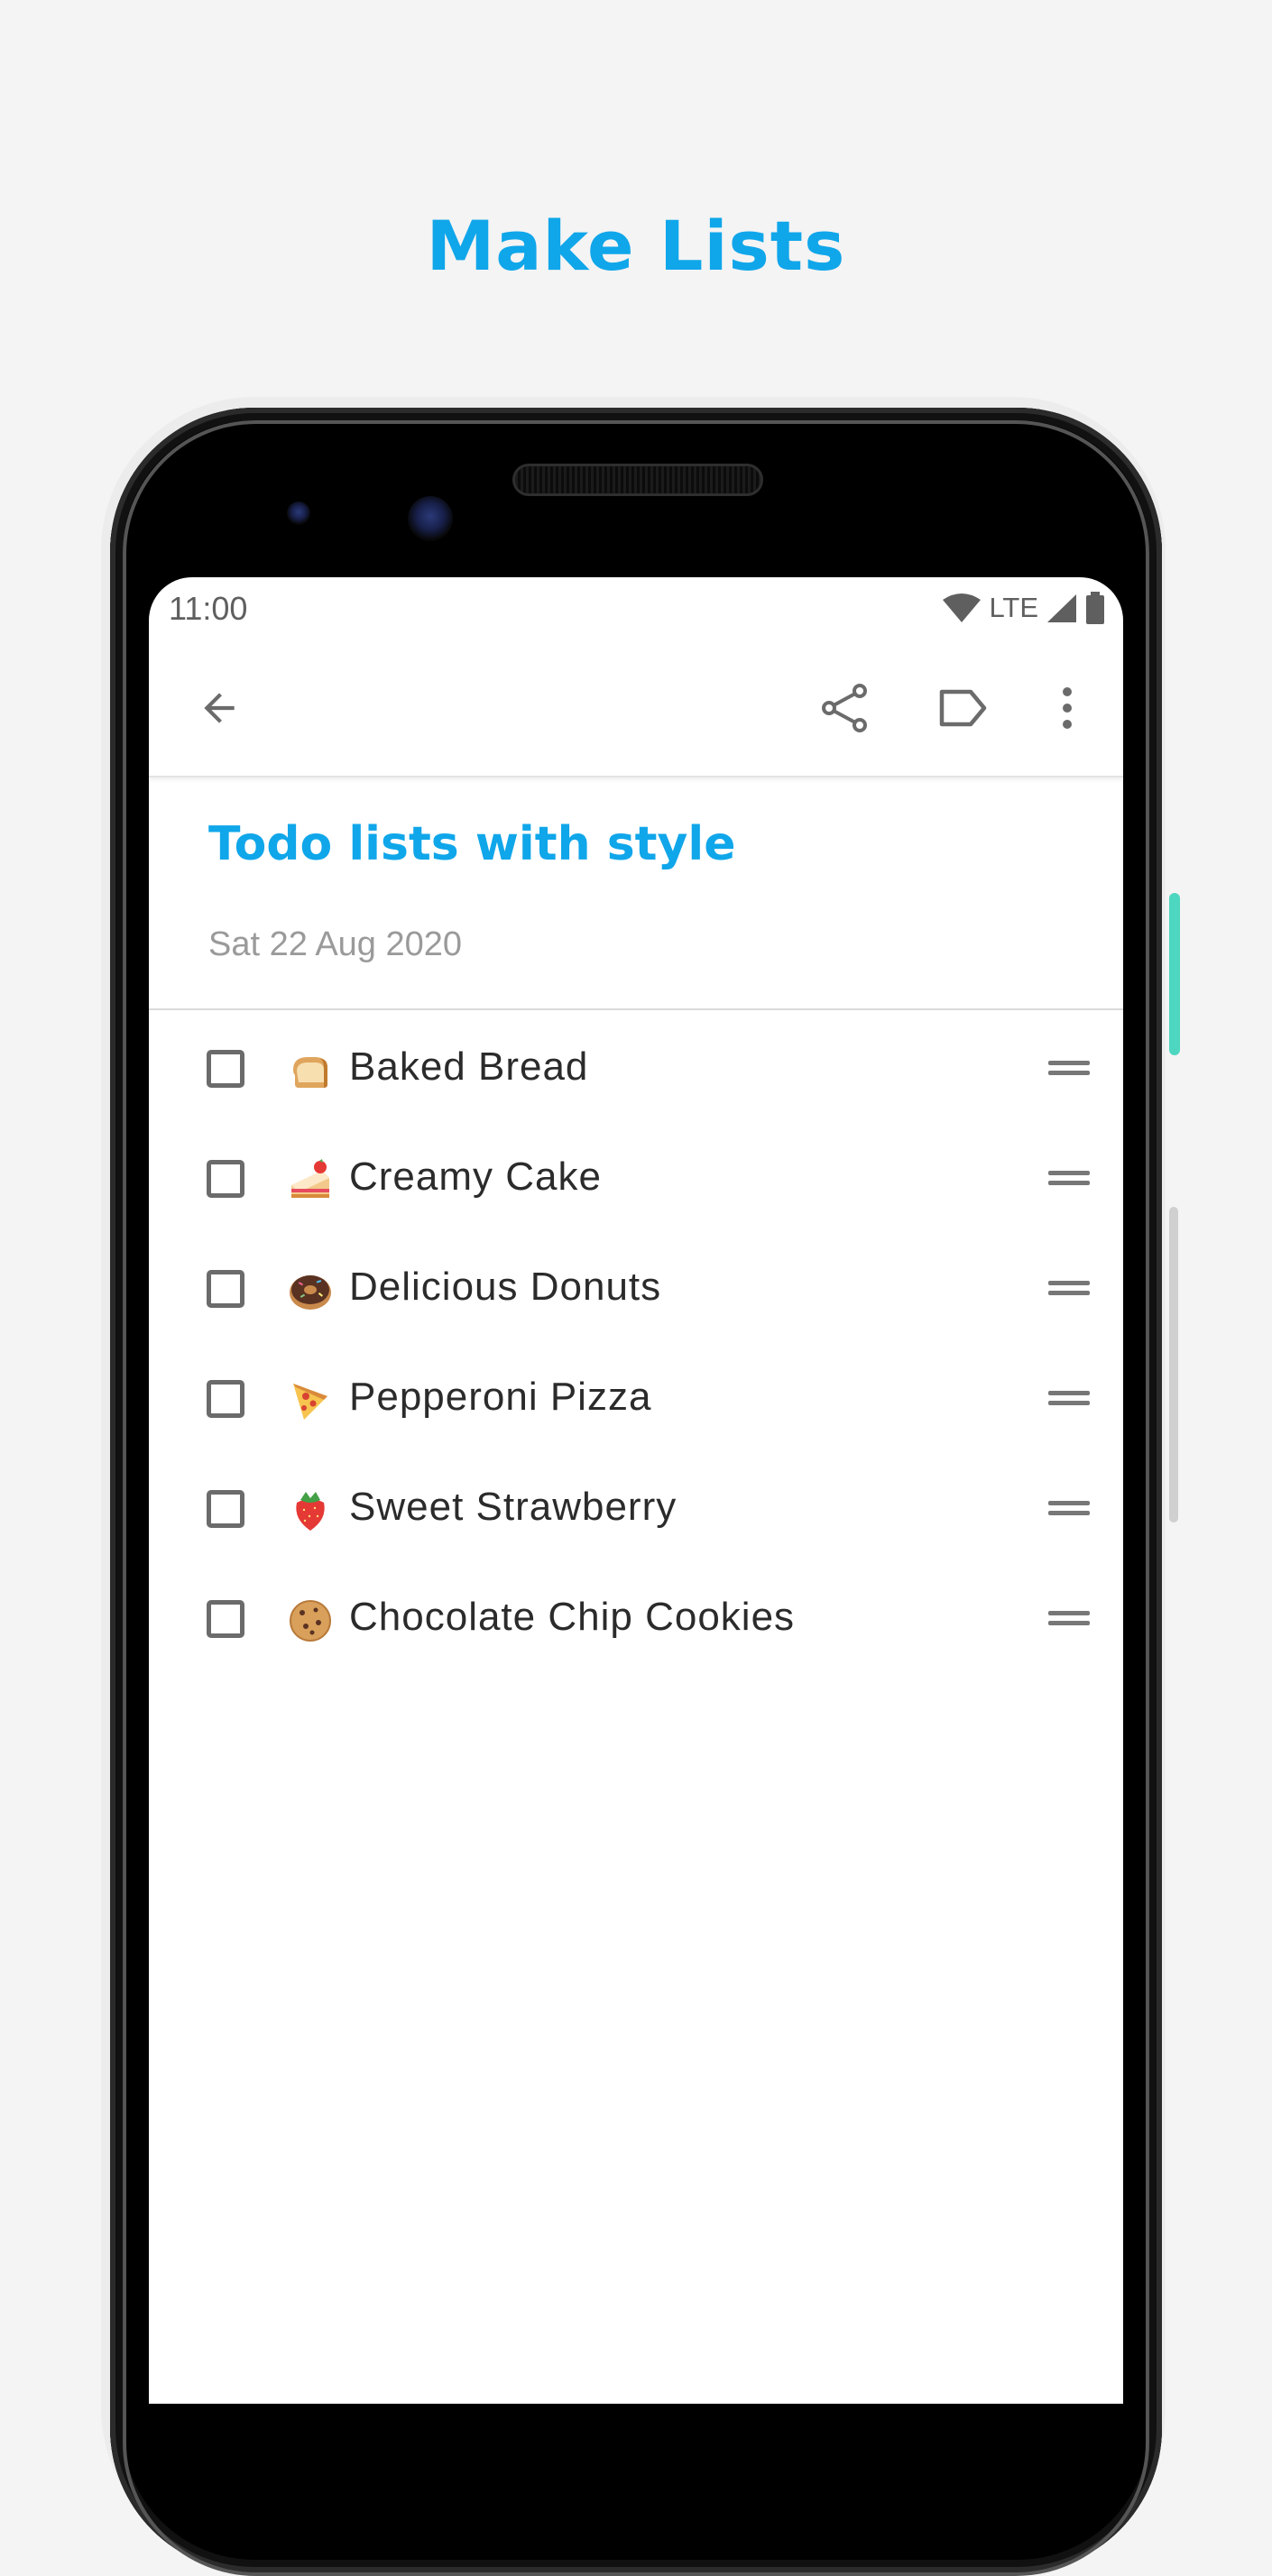  Describe the element at coordinates (636, 246) in the screenshot. I see `headline: Make Lists` at that location.